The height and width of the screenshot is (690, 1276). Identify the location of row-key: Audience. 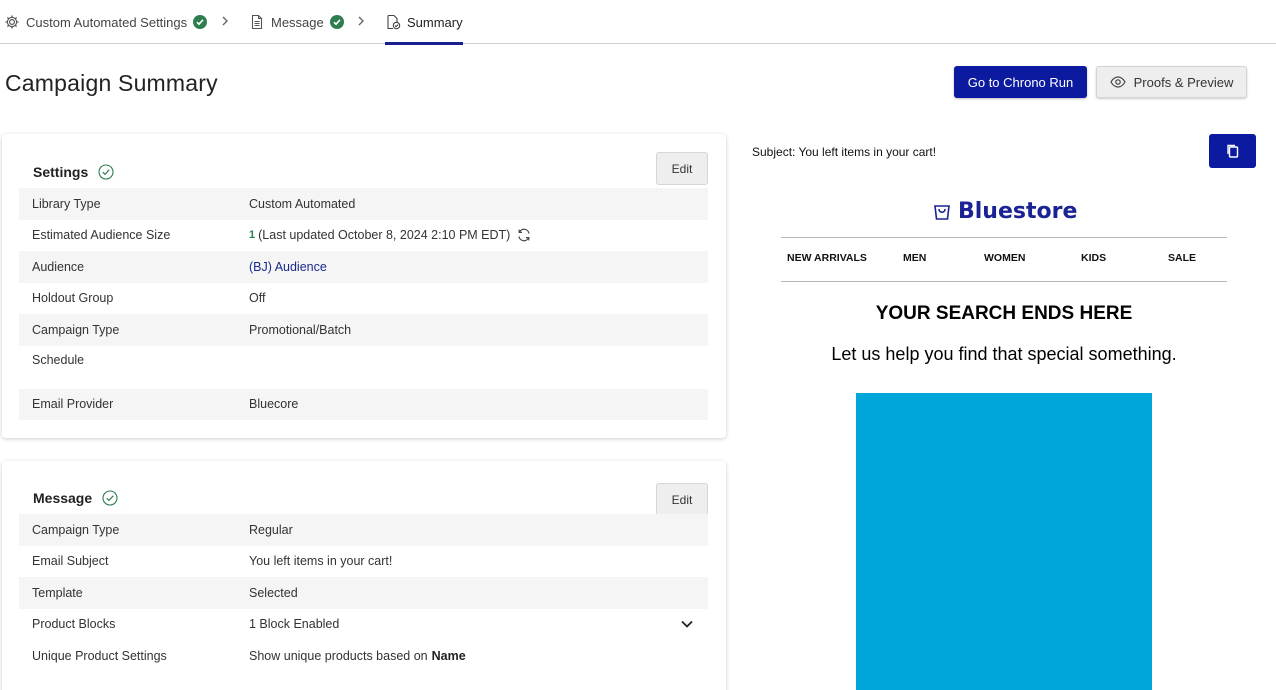
(58, 266).